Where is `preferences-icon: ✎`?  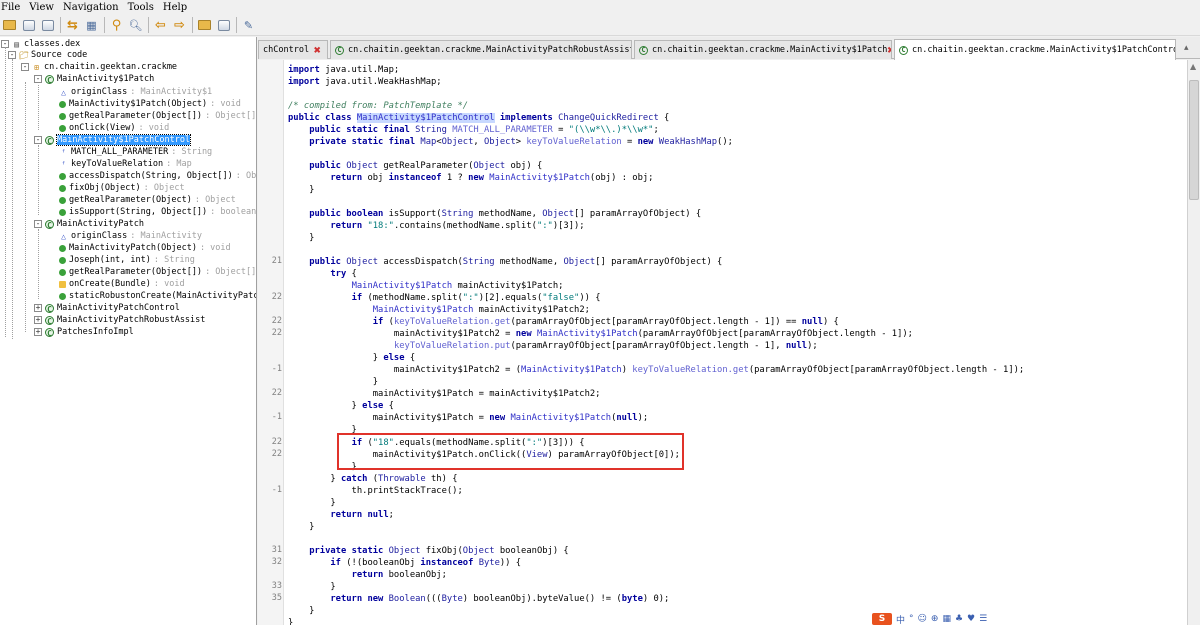 preferences-icon: ✎ is located at coordinates (248, 25).